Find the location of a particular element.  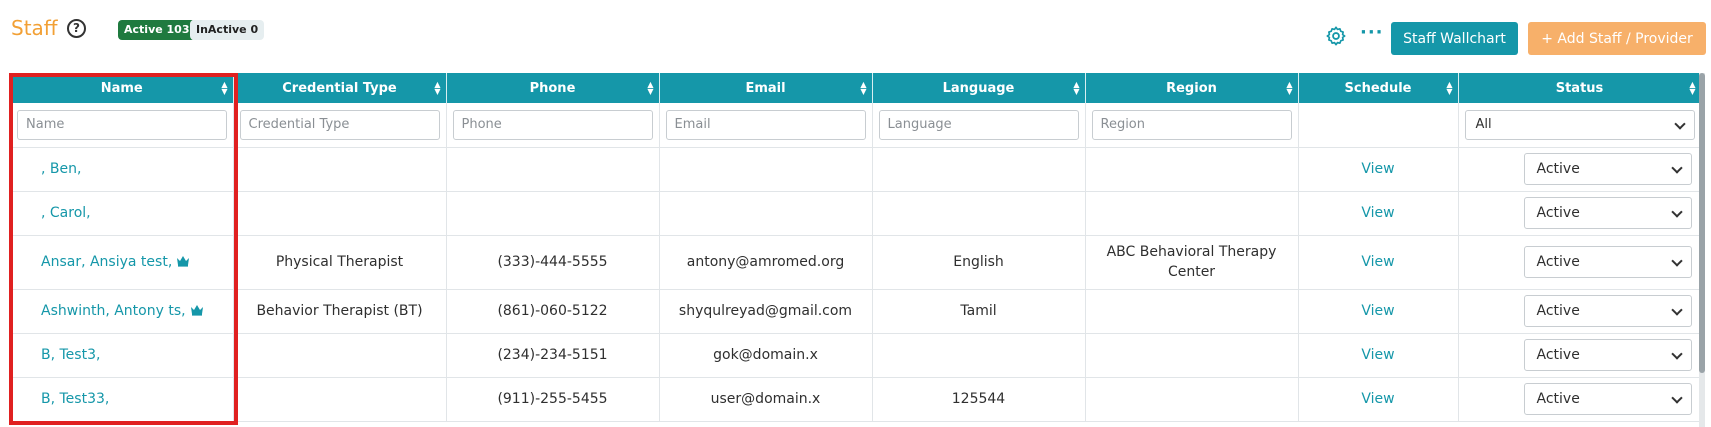

column-header-credential-type: Credential Type ▲ ▼ is located at coordinates (340, 88).